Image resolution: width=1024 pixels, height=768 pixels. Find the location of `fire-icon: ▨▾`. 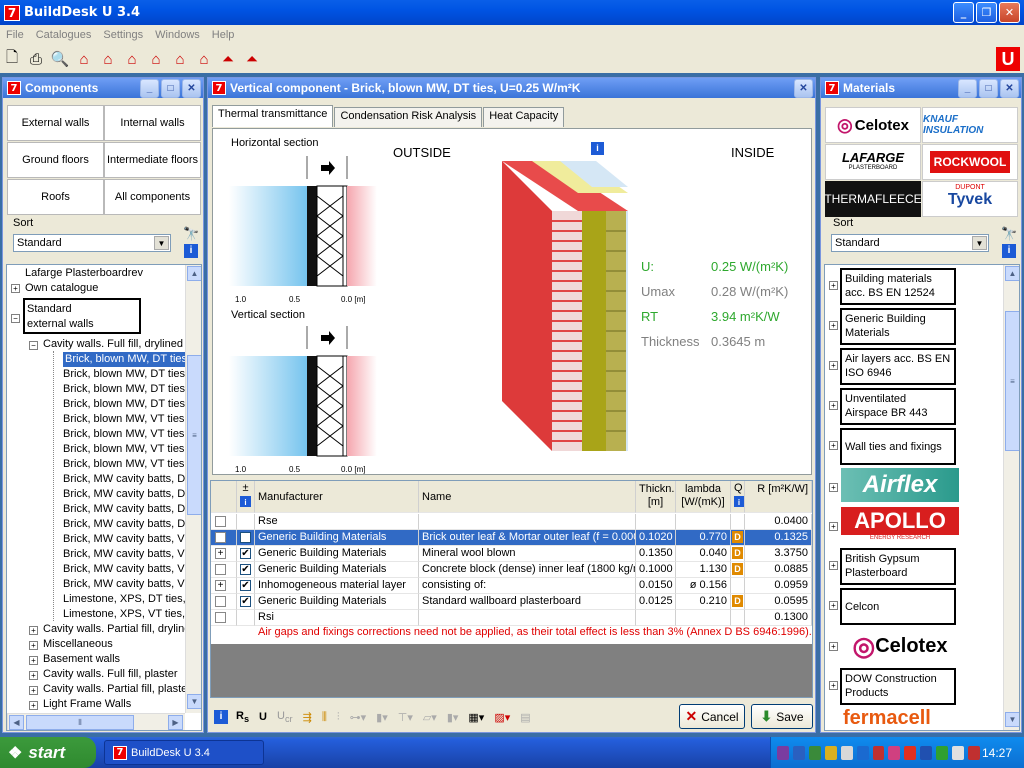

fire-icon: ▨▾ is located at coordinates (502, 717).